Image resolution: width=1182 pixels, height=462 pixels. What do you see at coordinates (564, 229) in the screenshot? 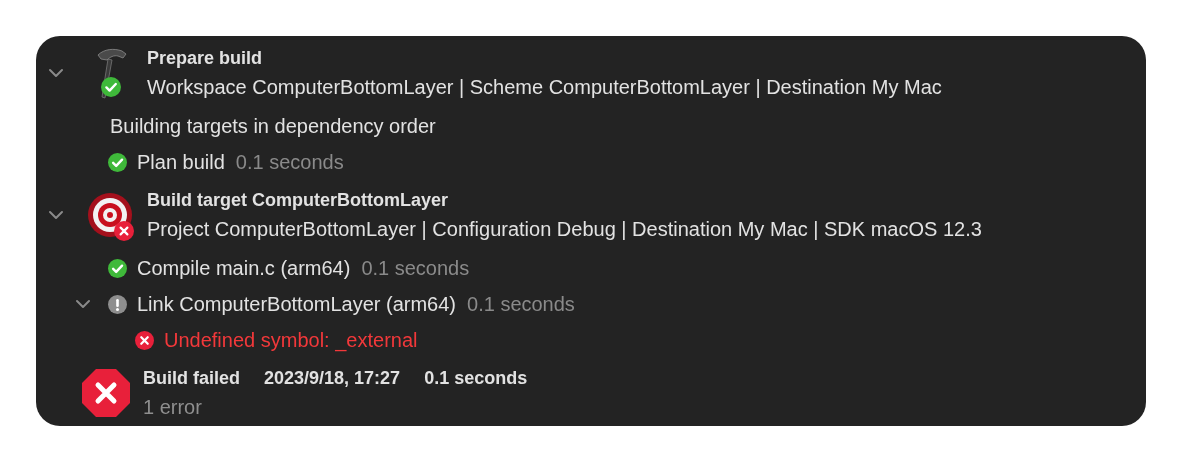
I see `group-detail: Project ComputerBottomLayer | Configuration Debug | Destination My Mac | SDK macOS 12.3` at bounding box center [564, 229].